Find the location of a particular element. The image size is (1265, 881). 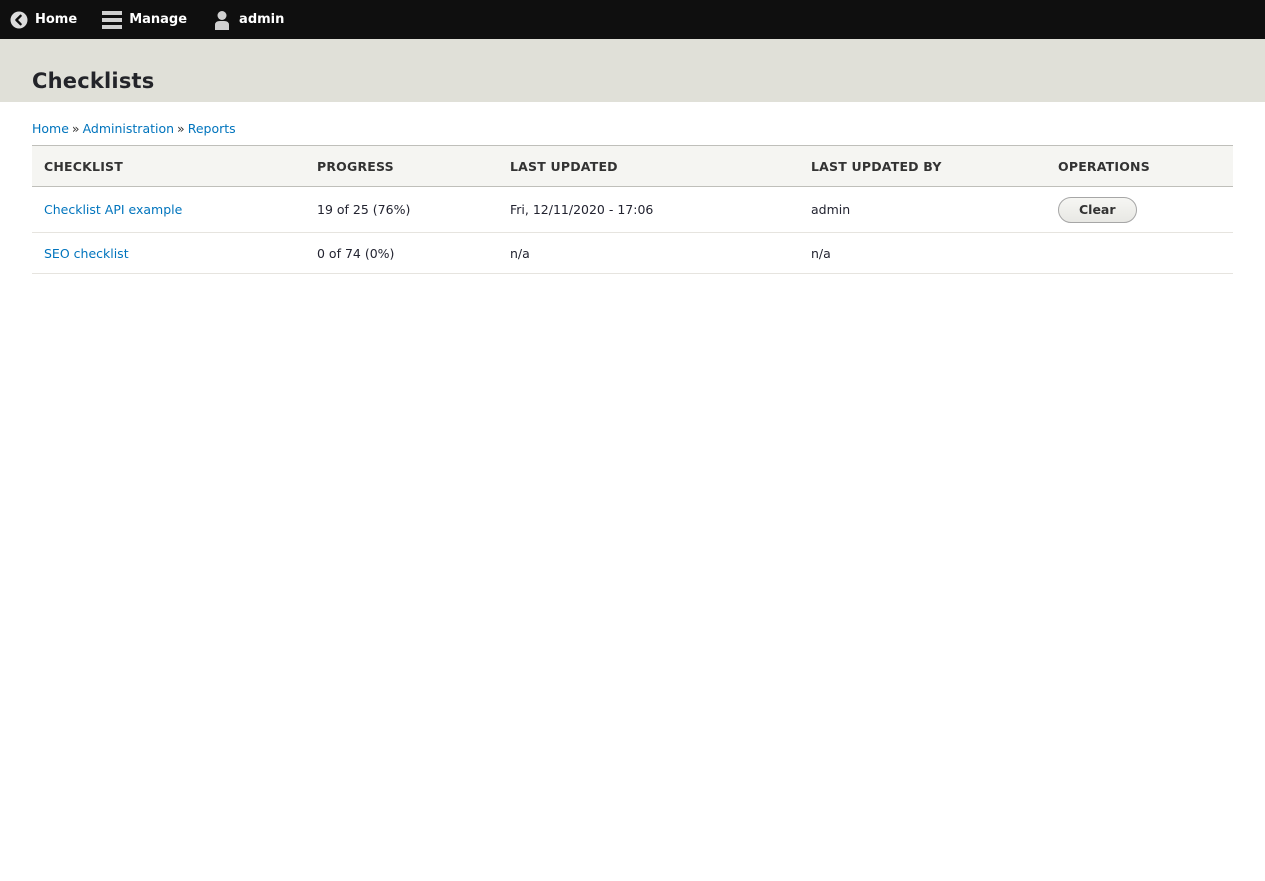

toolbar-manage-label: Manage is located at coordinates (158, 19).